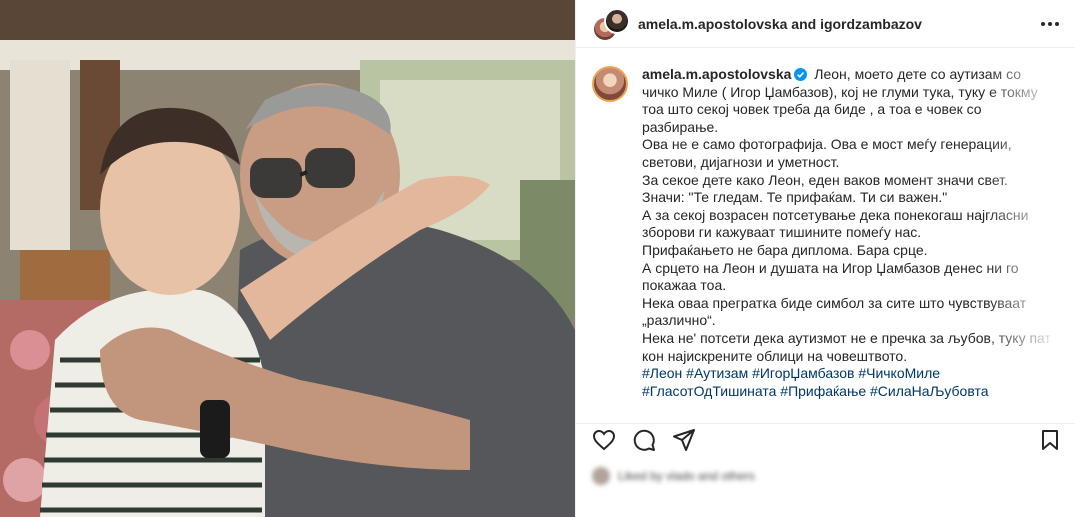  What do you see at coordinates (841, 374) in the screenshot?
I see `hashtags: #Леон #Аутизам #ИгорЏамбазов #ЧичкоМиле` at bounding box center [841, 374].